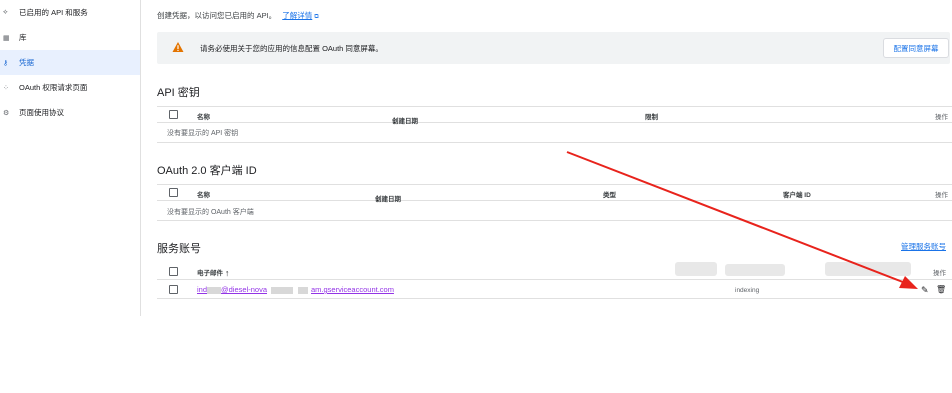 The width and height of the screenshot is (952, 393). What do you see at coordinates (53, 87) in the screenshot?
I see `sidebar-item-label: OAuth 权限请求页面` at bounding box center [53, 87].